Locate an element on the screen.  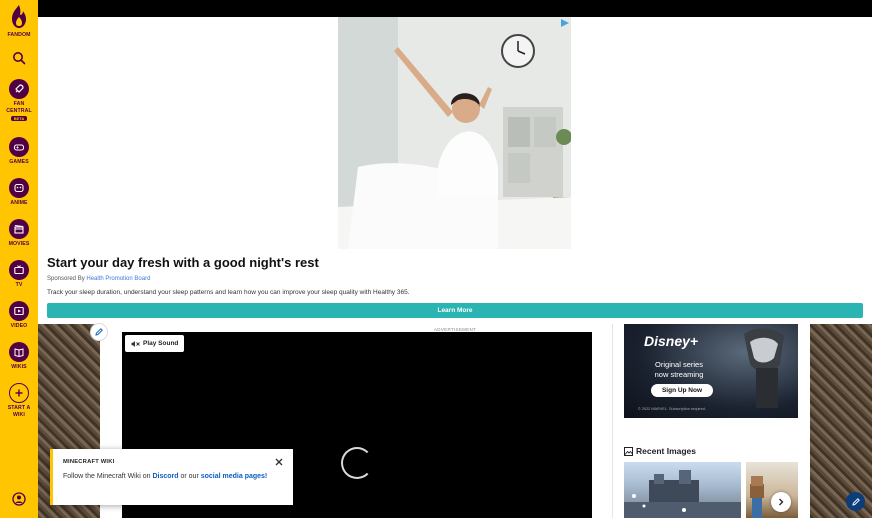
fandom-flame-icon is located at coordinates (19, 16).